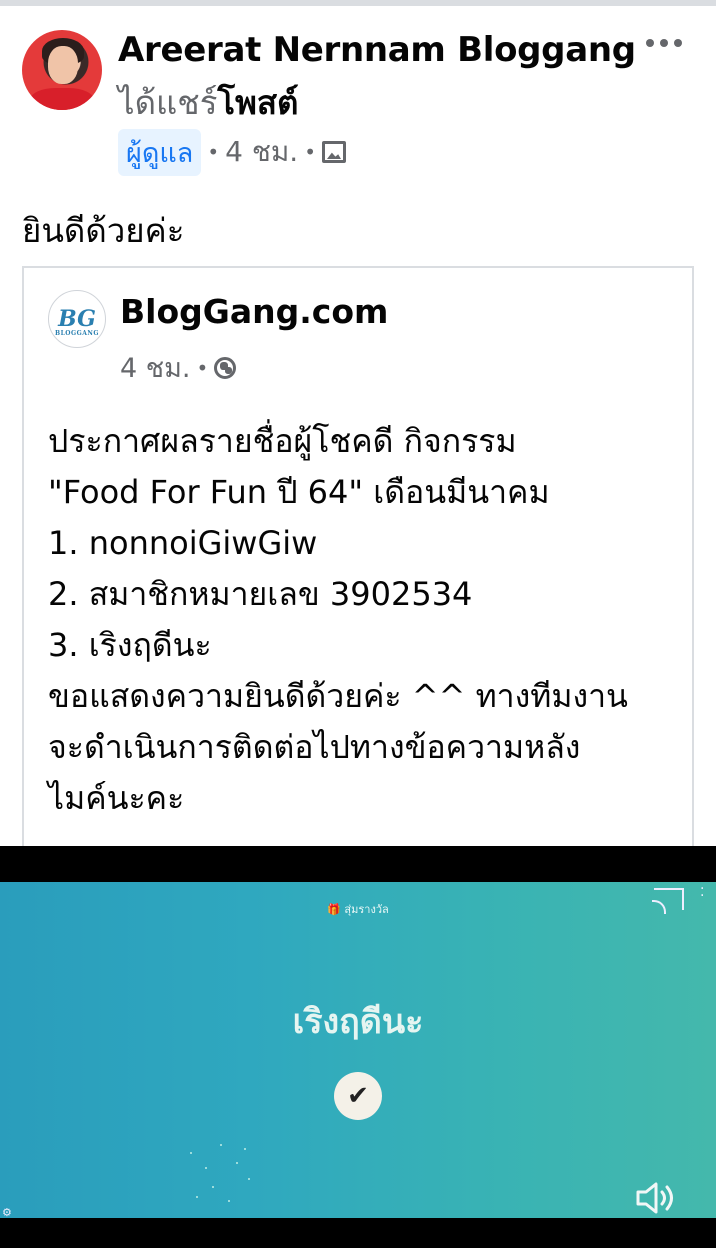 The image size is (716, 1260). I want to click on gear-icon: ⚙, so click(7, 1212).